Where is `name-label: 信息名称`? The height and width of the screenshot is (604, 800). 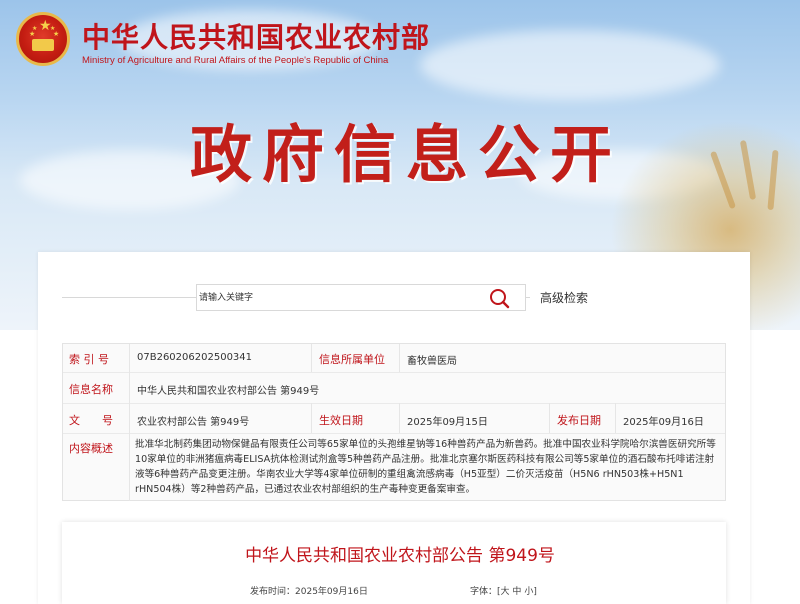
name-label: 信息名称 is located at coordinates (91, 389).